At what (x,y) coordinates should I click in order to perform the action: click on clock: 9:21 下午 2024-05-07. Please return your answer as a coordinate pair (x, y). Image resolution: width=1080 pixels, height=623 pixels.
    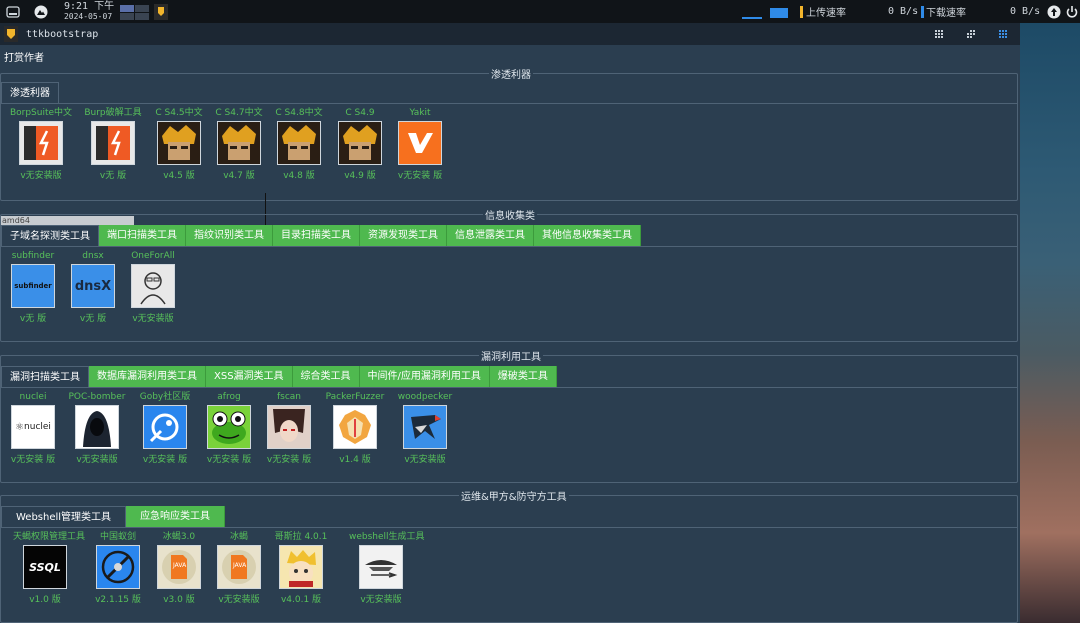
    Looking at the image, I should click on (88, 11).